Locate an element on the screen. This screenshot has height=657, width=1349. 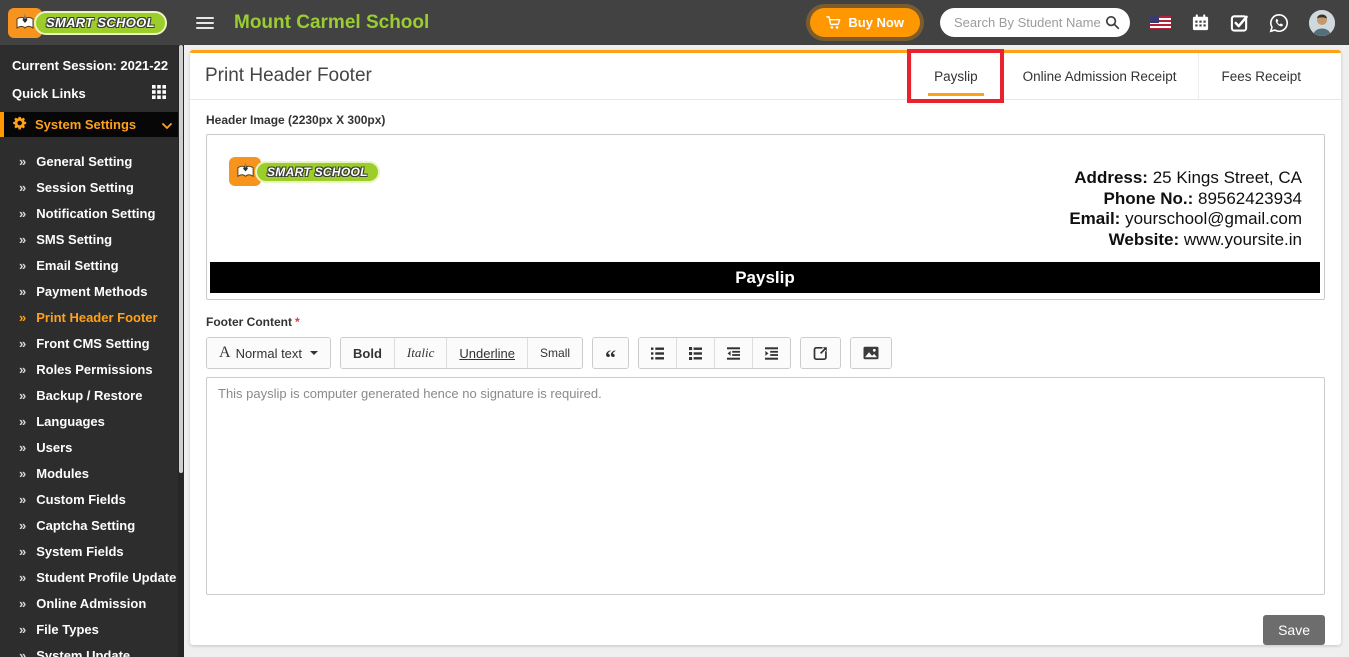
sidebar-item-general-setting: » General Setting is located at coordinates (92, 161).